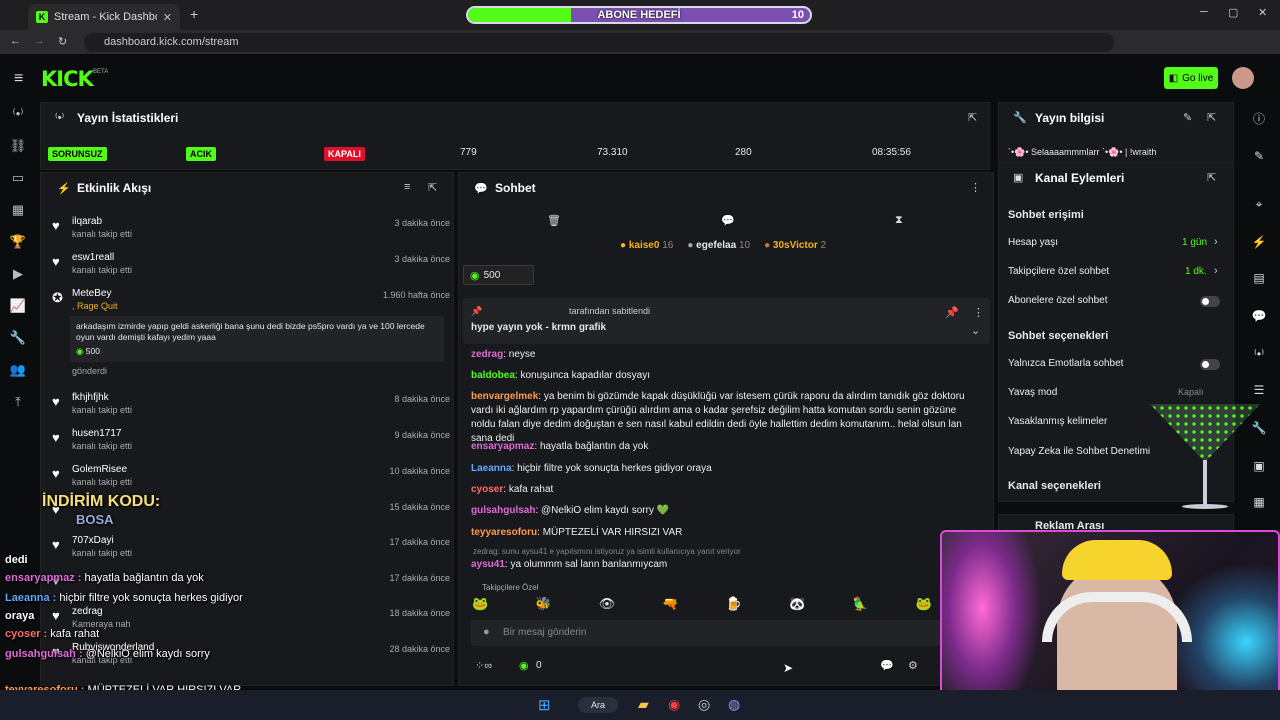 The height and width of the screenshot is (720, 1280). Describe the element at coordinates (1243, 78) in the screenshot. I see `user-avatar` at that location.